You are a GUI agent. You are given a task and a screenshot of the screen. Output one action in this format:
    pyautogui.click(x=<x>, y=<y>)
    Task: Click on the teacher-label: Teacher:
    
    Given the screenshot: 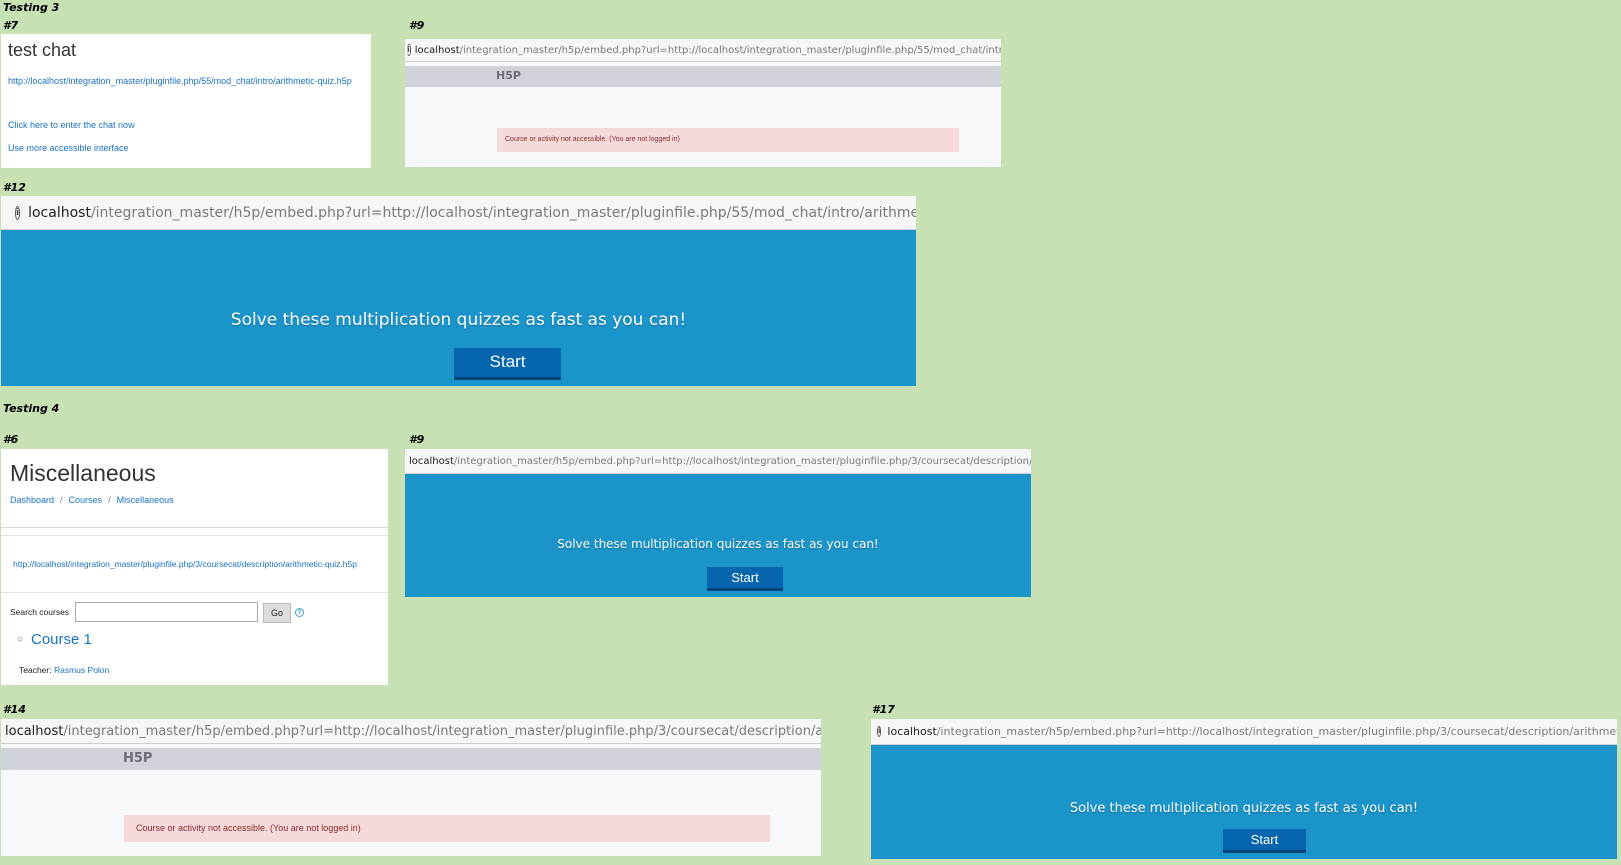 What is the action you would take?
    pyautogui.click(x=35, y=670)
    